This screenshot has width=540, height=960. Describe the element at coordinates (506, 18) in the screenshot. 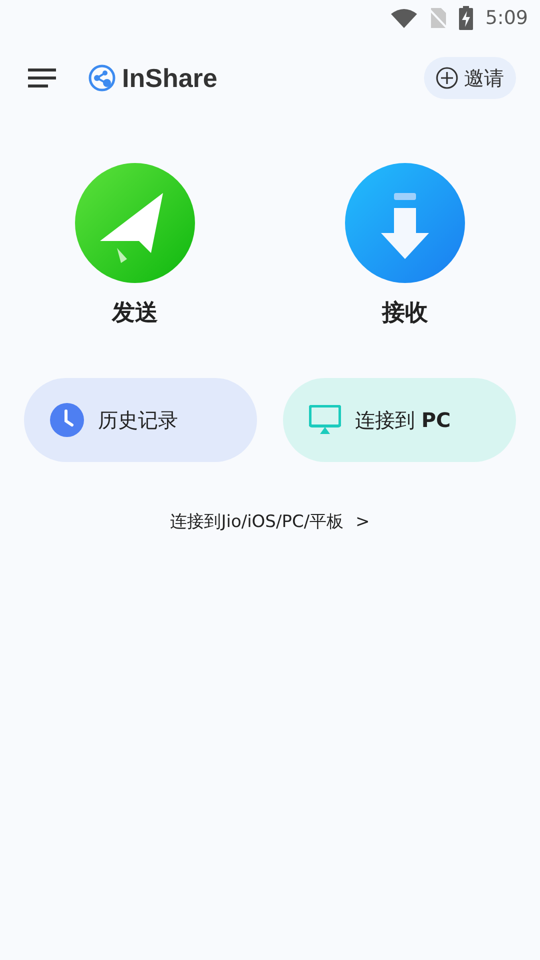

I see `status-time: 5:09` at that location.